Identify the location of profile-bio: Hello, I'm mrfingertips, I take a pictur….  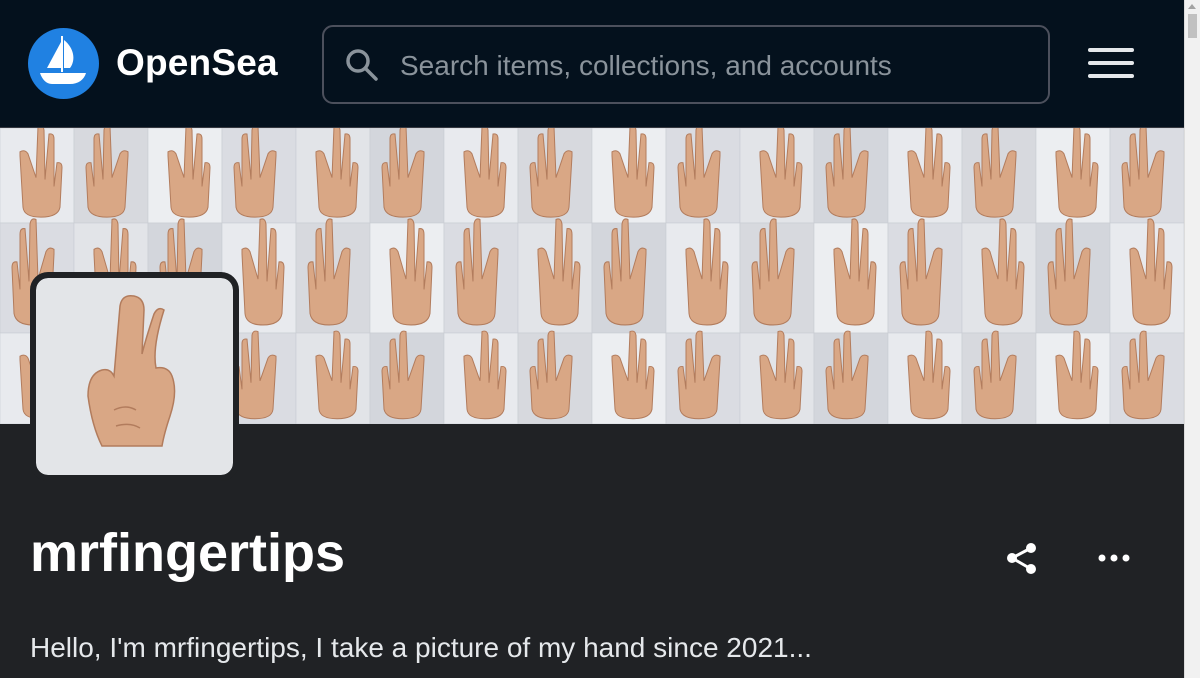
(421, 647).